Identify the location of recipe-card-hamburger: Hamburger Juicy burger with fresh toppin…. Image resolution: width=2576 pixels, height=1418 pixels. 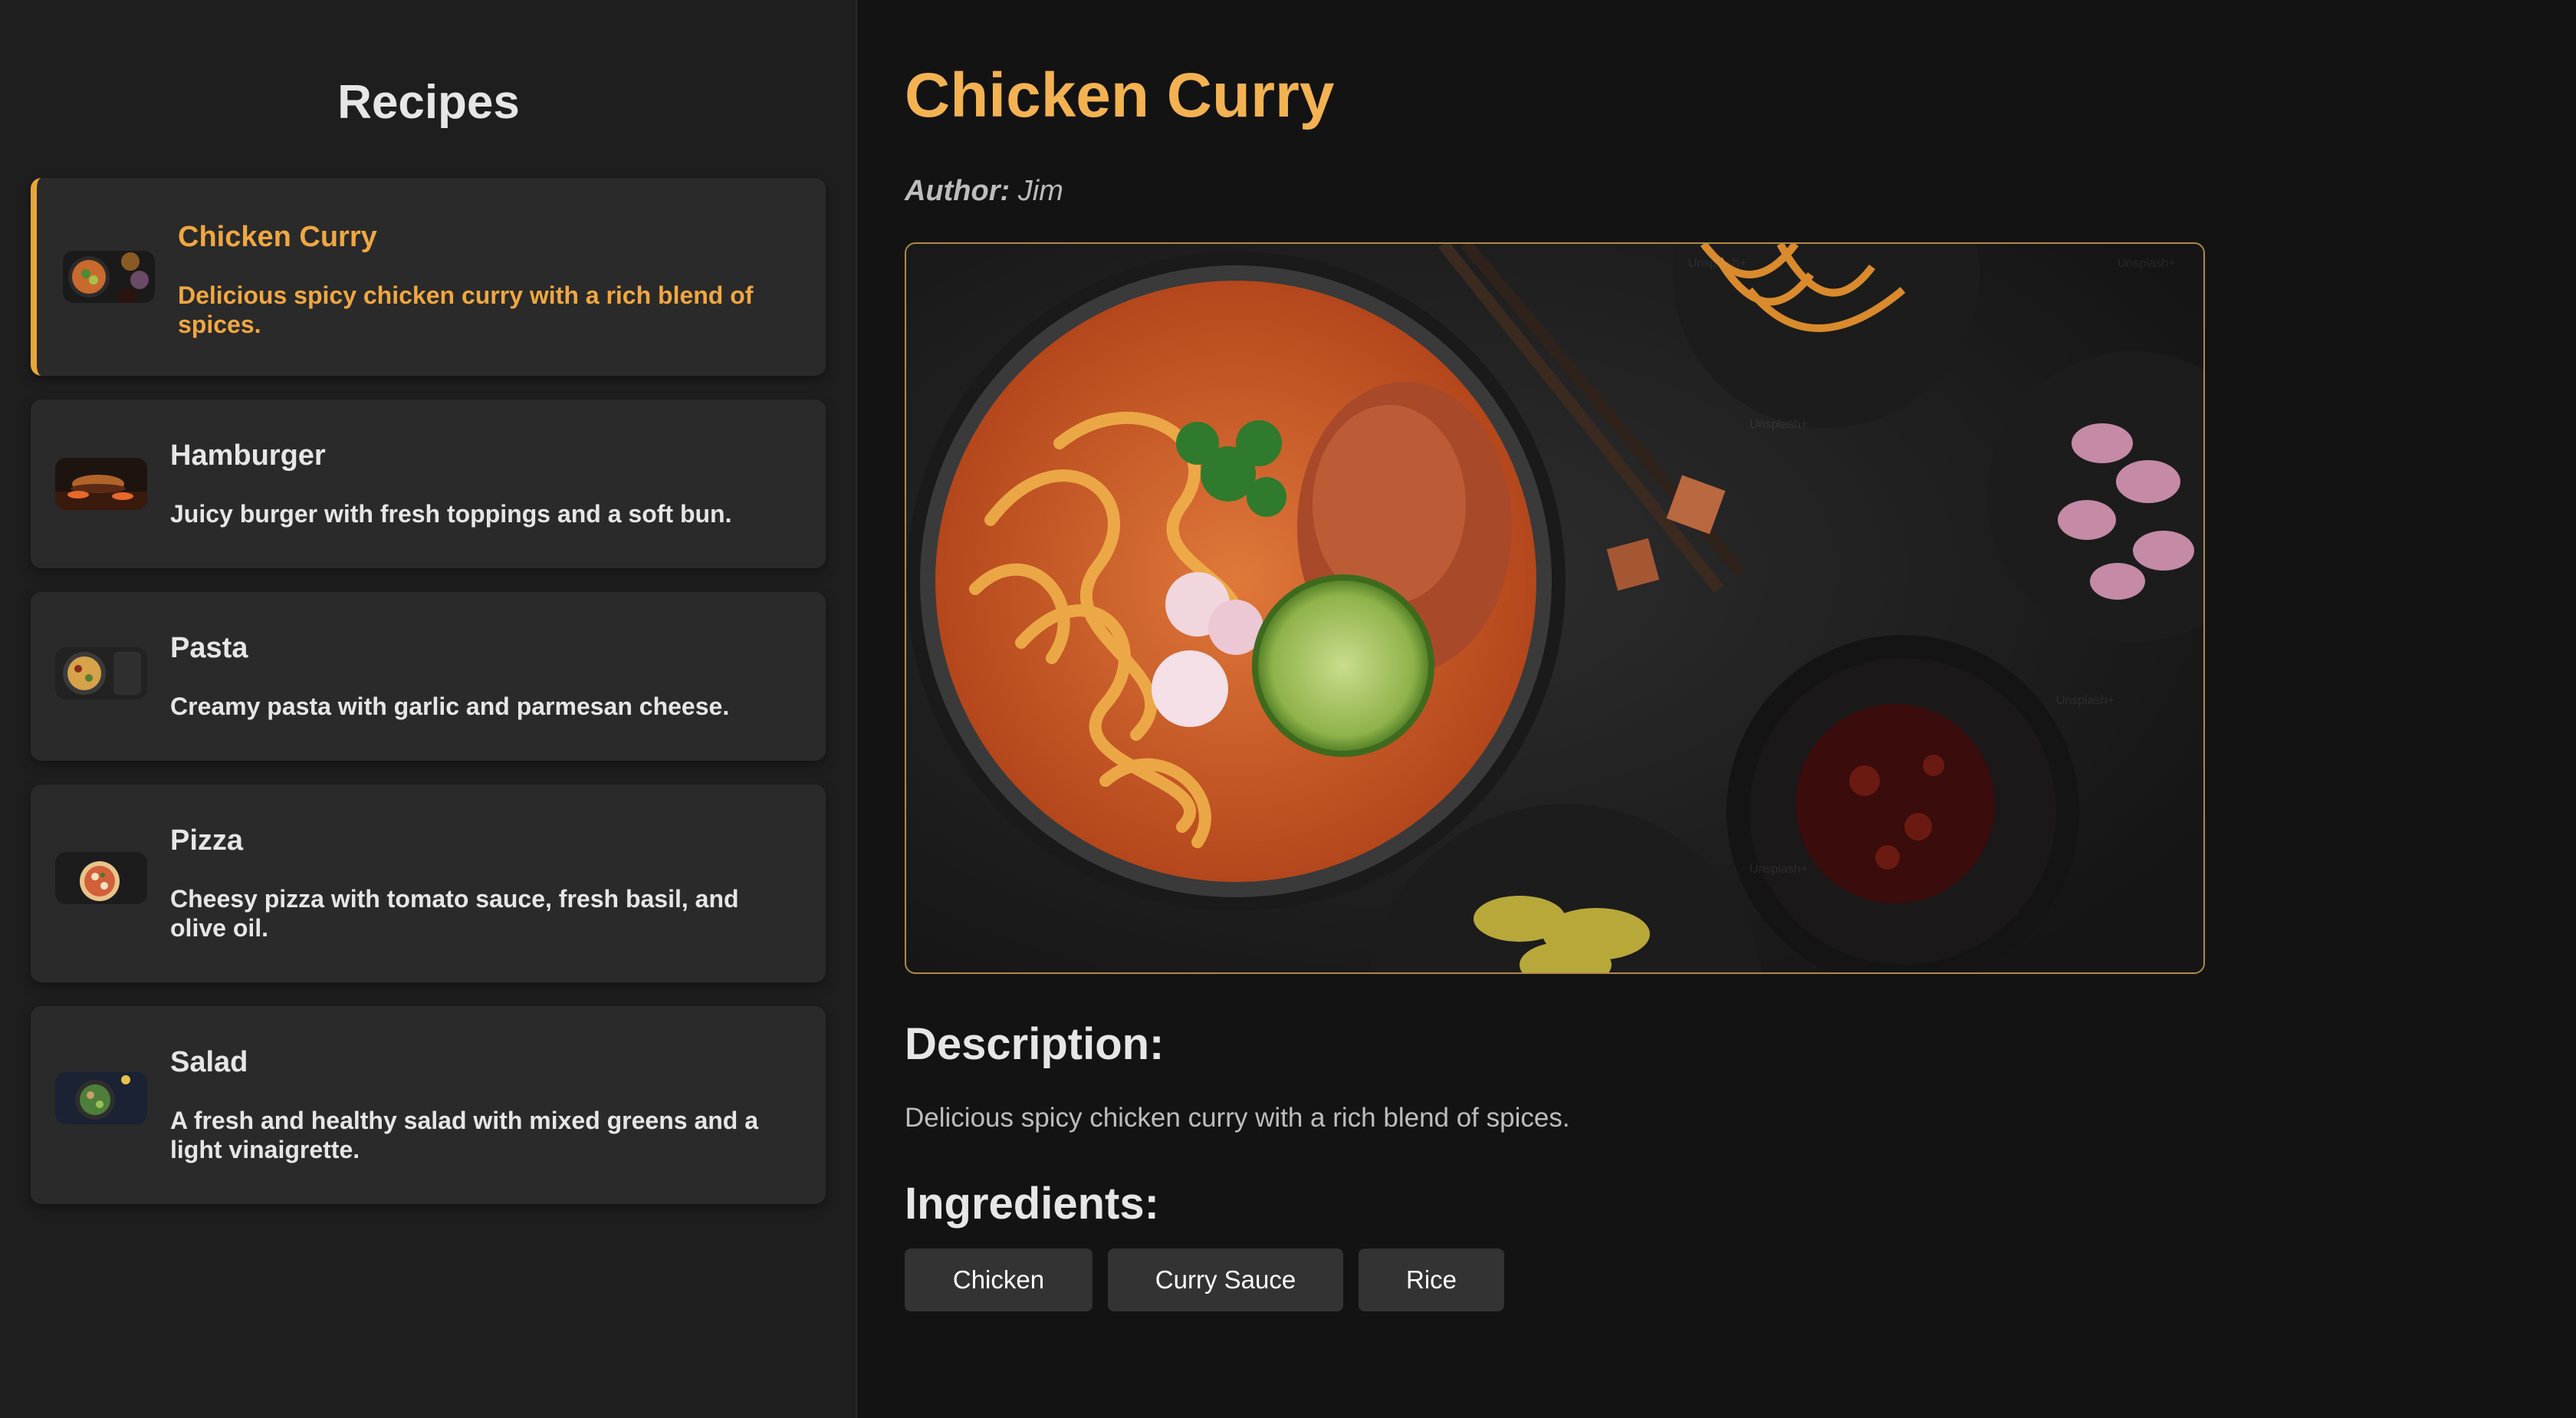
(429, 484).